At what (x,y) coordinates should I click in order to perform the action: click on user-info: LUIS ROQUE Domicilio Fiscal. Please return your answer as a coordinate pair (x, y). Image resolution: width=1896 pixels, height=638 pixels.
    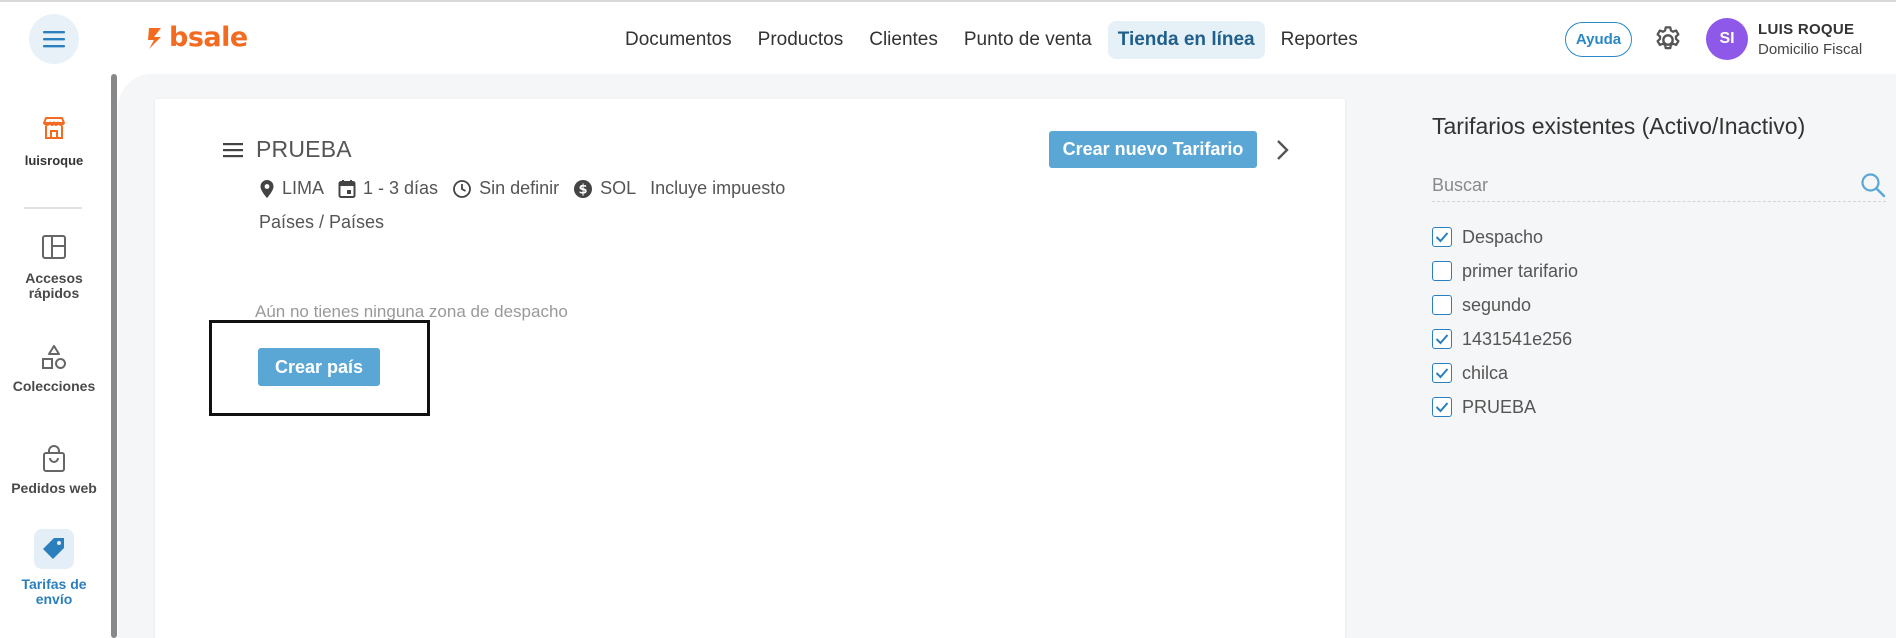
    Looking at the image, I should click on (1810, 40).